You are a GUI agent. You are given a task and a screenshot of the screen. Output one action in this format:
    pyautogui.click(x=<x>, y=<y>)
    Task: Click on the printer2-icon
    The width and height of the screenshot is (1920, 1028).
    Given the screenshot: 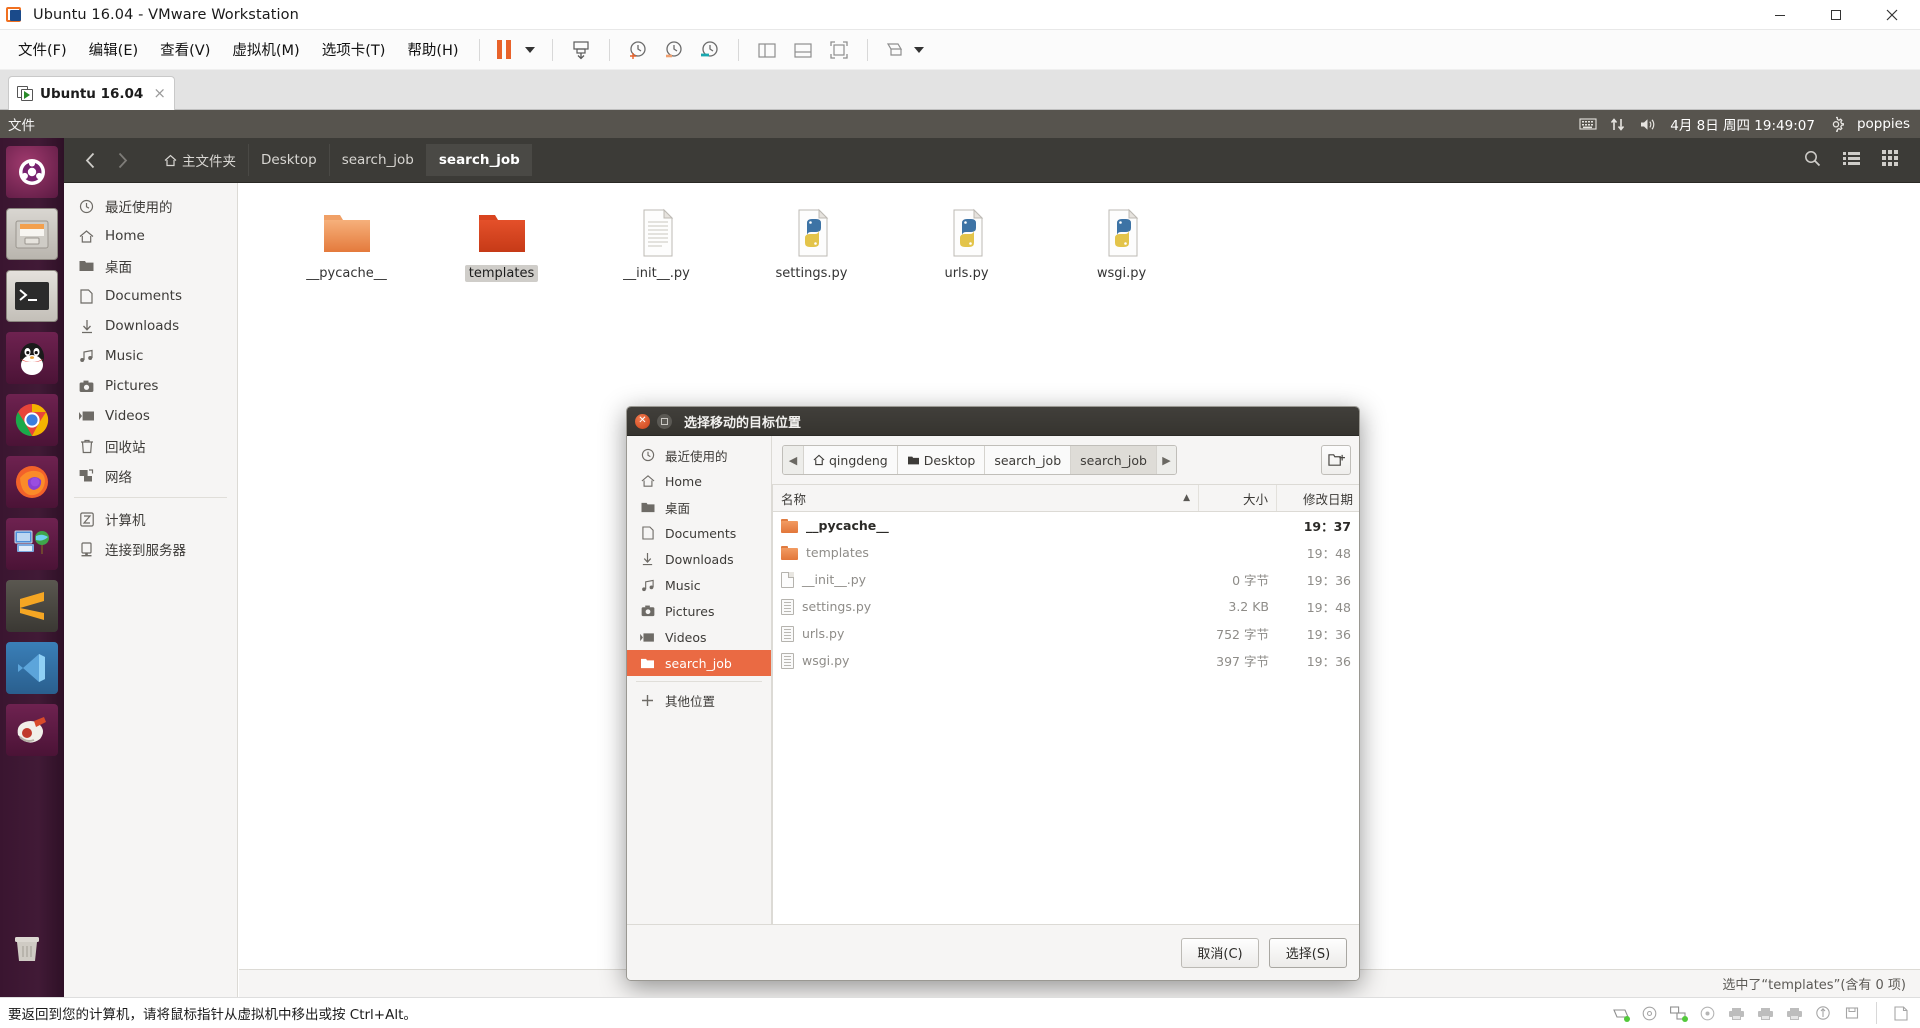 What is the action you would take?
    pyautogui.click(x=1765, y=1013)
    